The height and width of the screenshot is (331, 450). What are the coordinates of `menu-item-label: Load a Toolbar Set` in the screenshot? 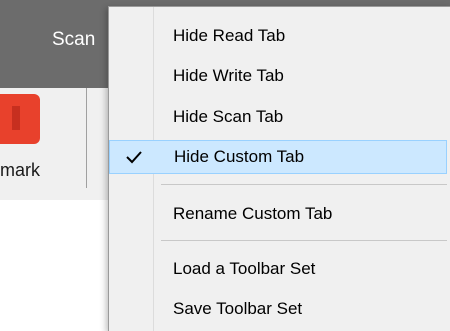 It's located at (244, 268).